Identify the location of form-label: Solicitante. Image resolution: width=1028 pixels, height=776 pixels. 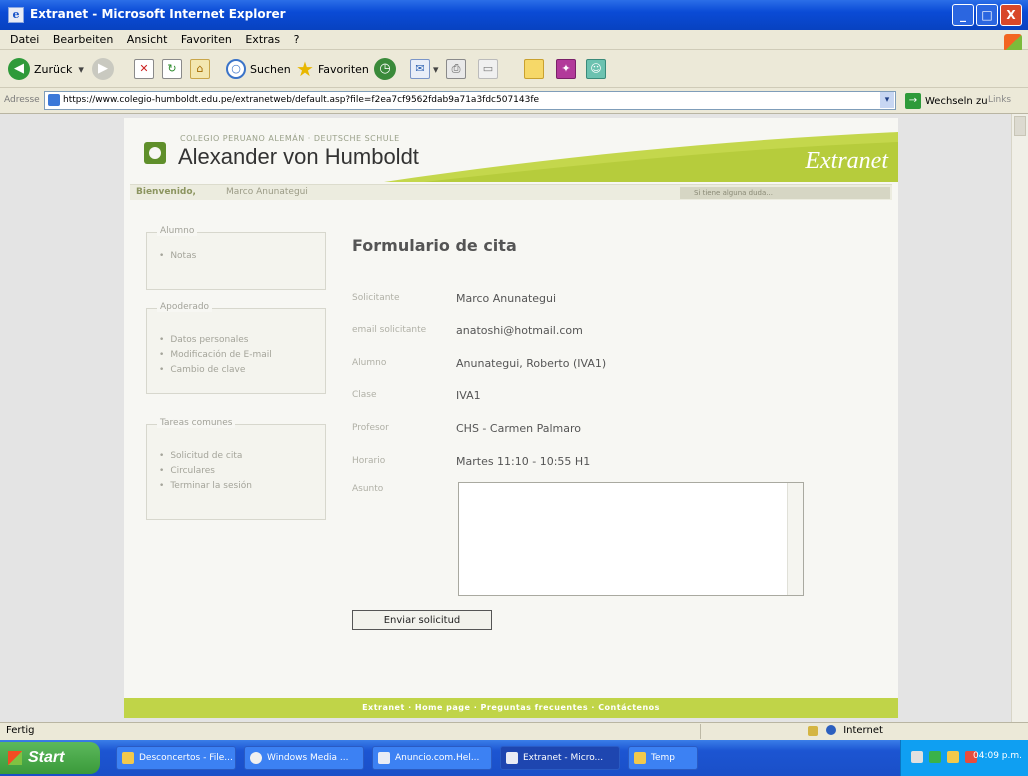
(376, 298).